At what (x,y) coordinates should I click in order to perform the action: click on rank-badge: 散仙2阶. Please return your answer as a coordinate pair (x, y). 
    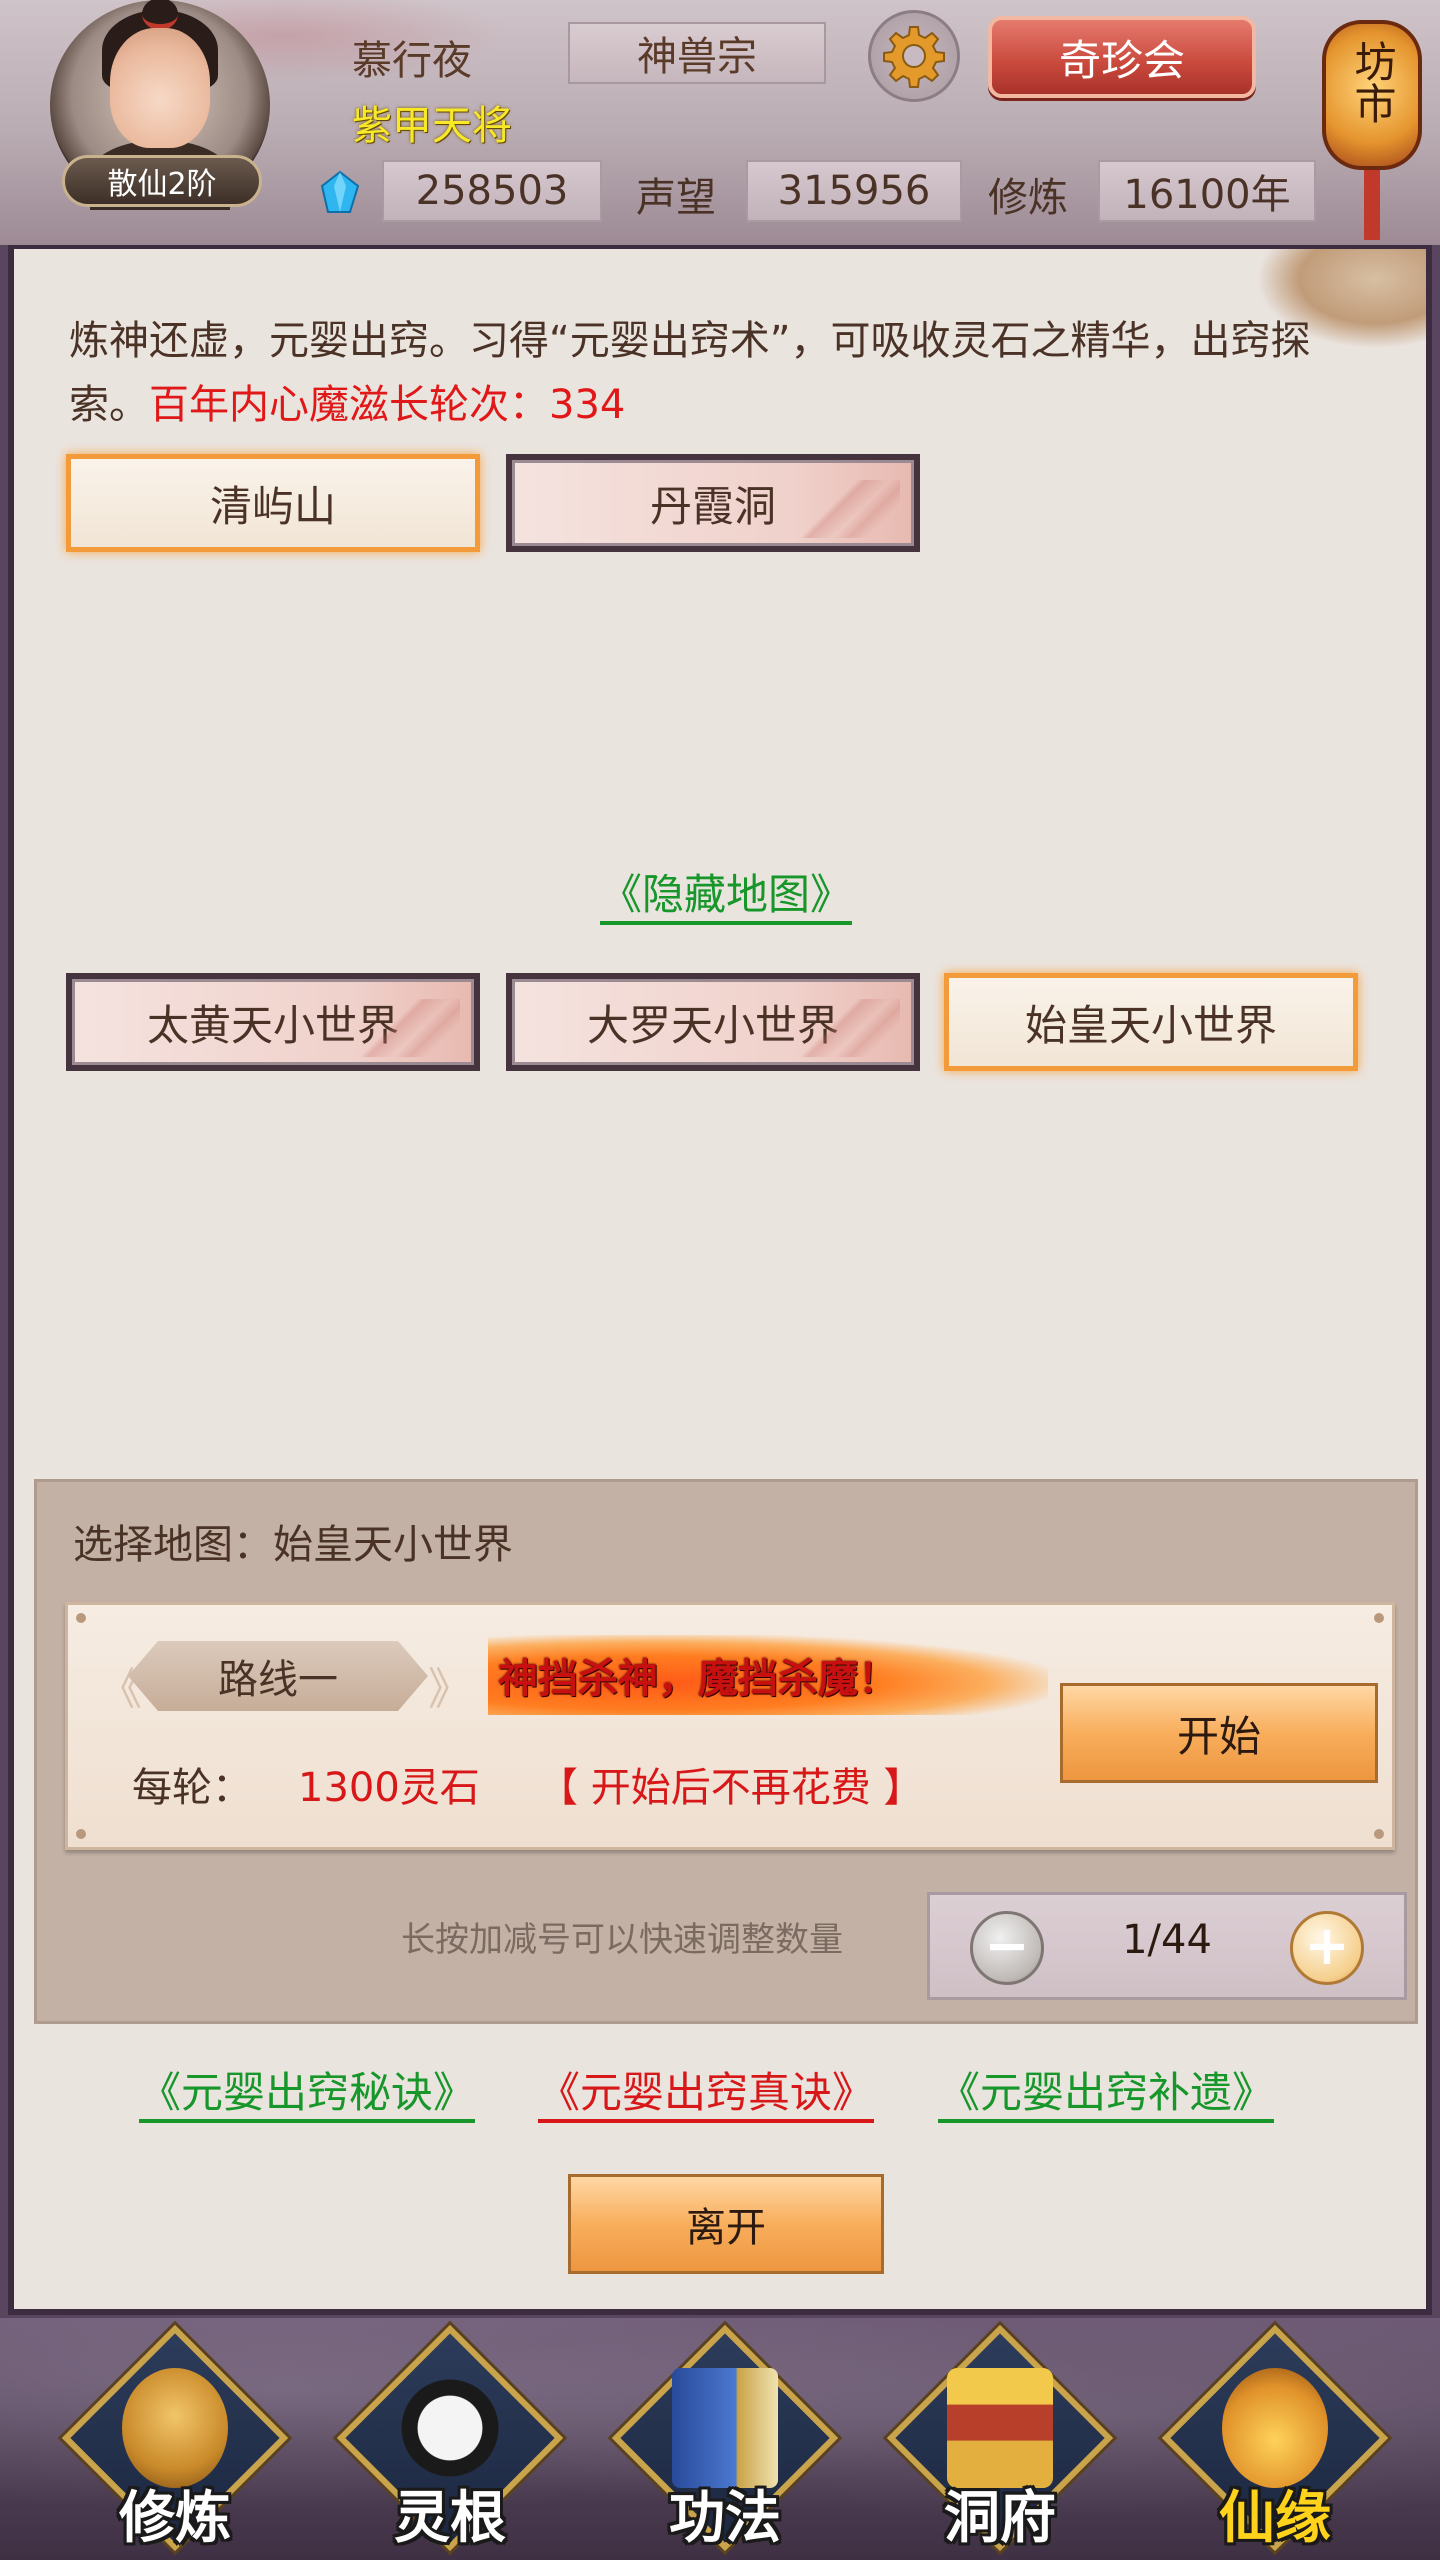
    Looking at the image, I should click on (162, 181).